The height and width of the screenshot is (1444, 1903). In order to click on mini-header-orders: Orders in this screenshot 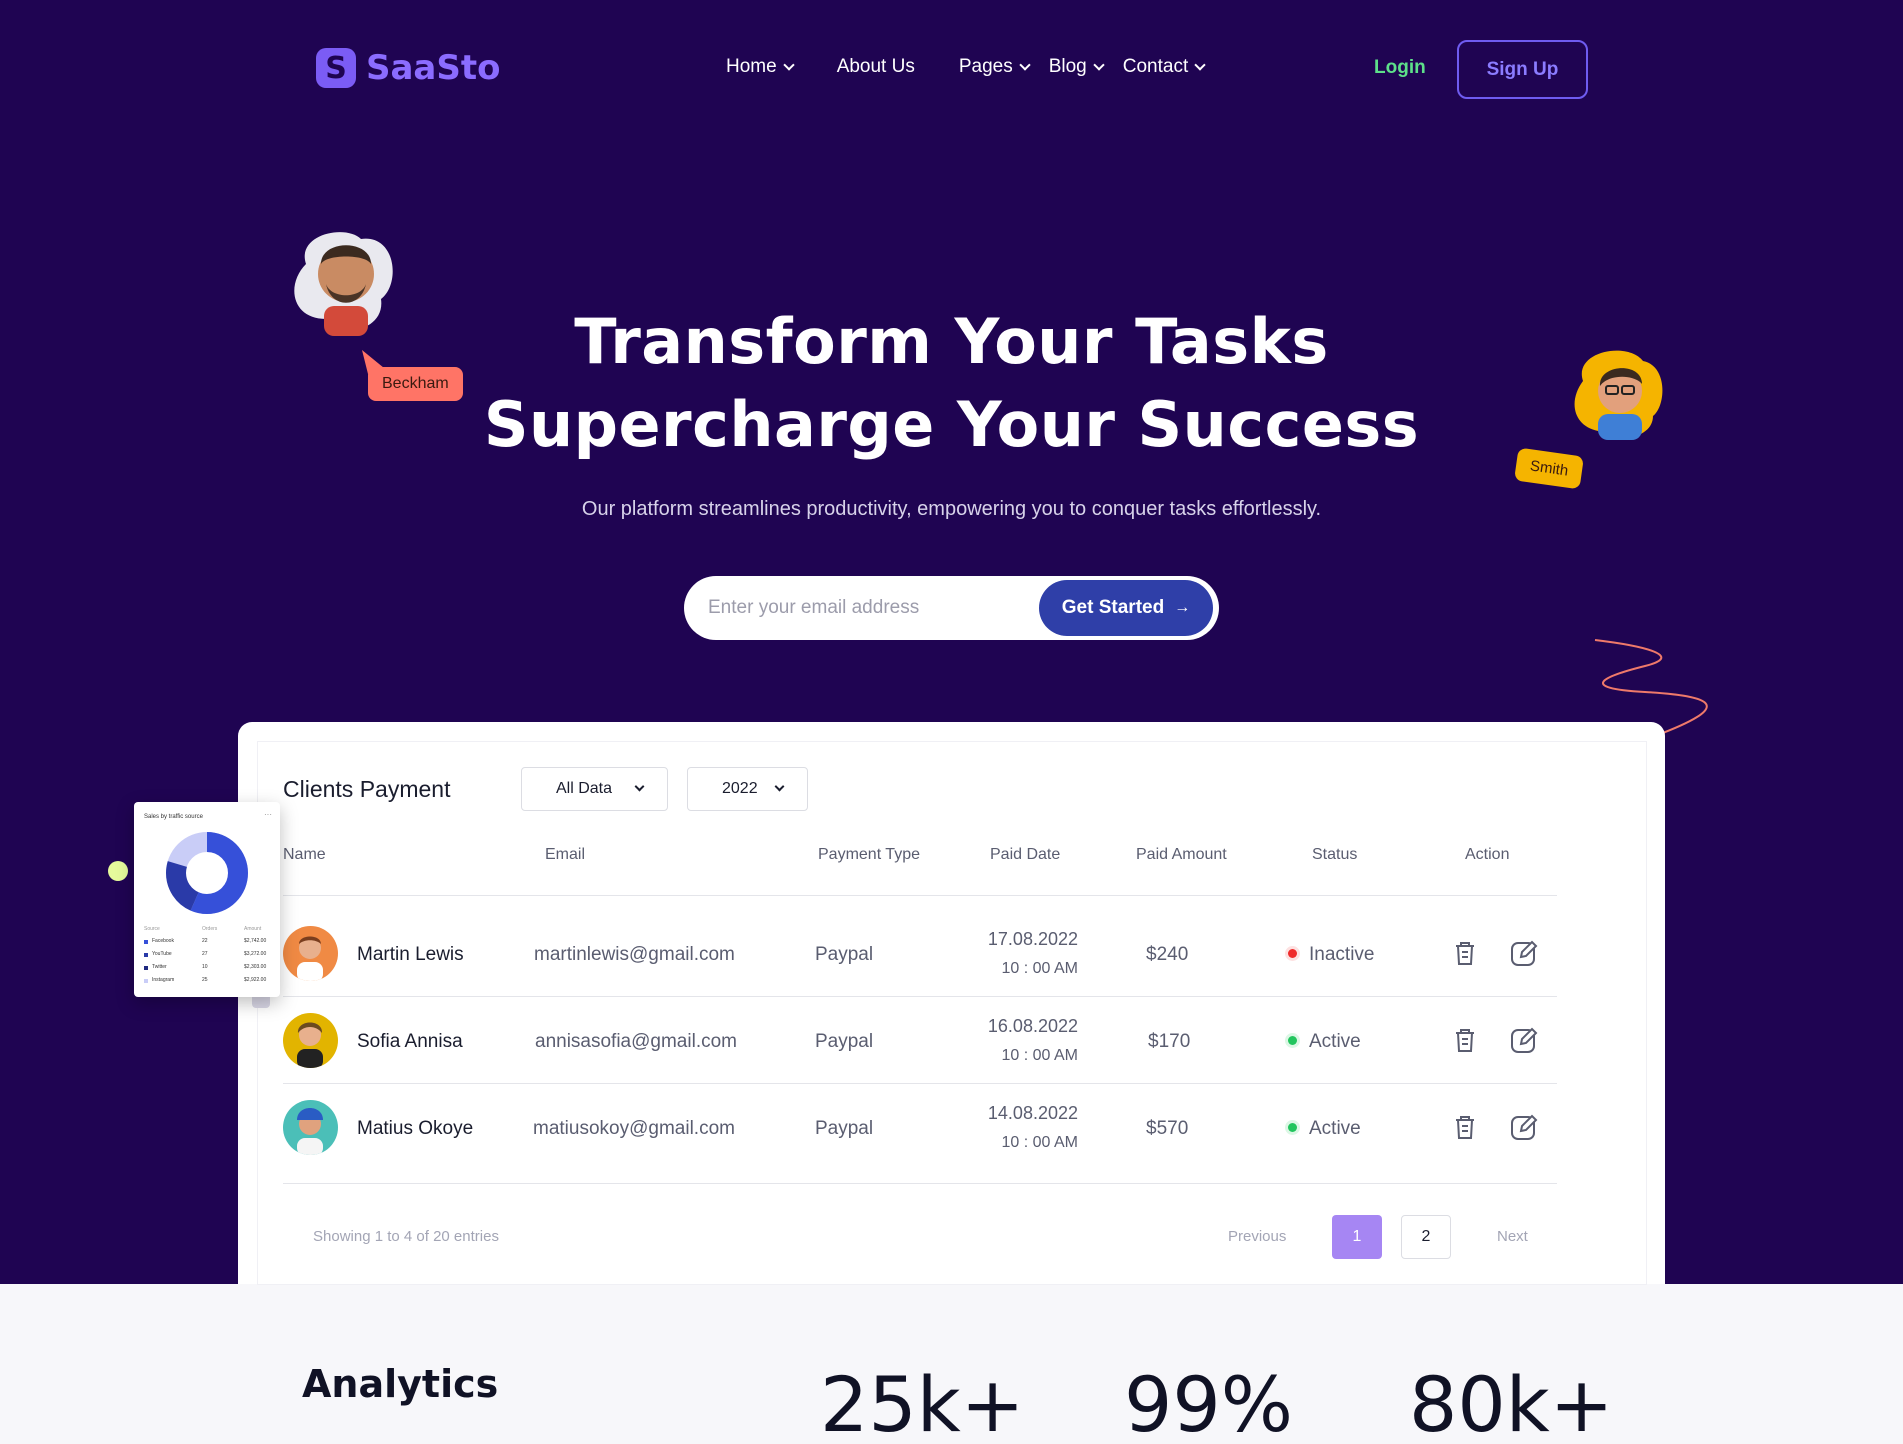, I will do `click(210, 929)`.